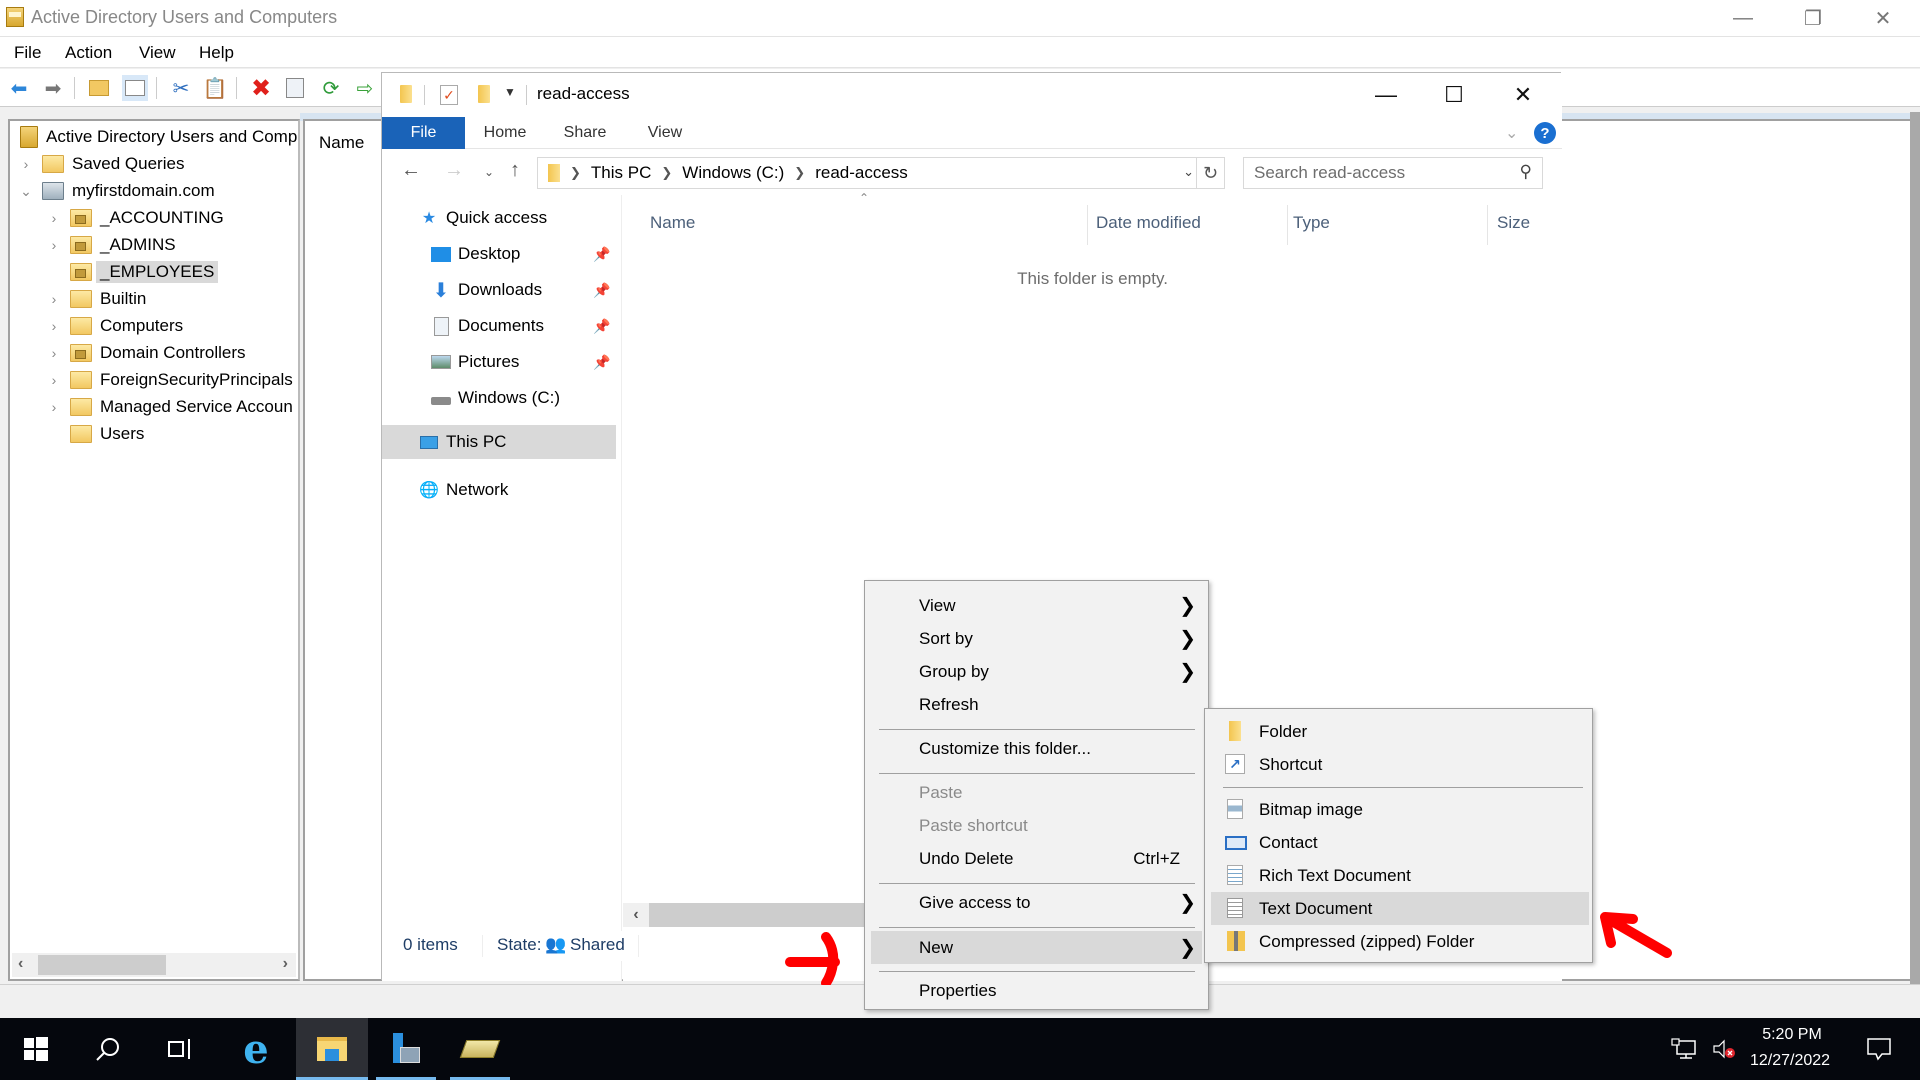 The image size is (1920, 1080). Describe the element at coordinates (1036, 947) in the screenshot. I see `menu-item-new: New ❯` at that location.